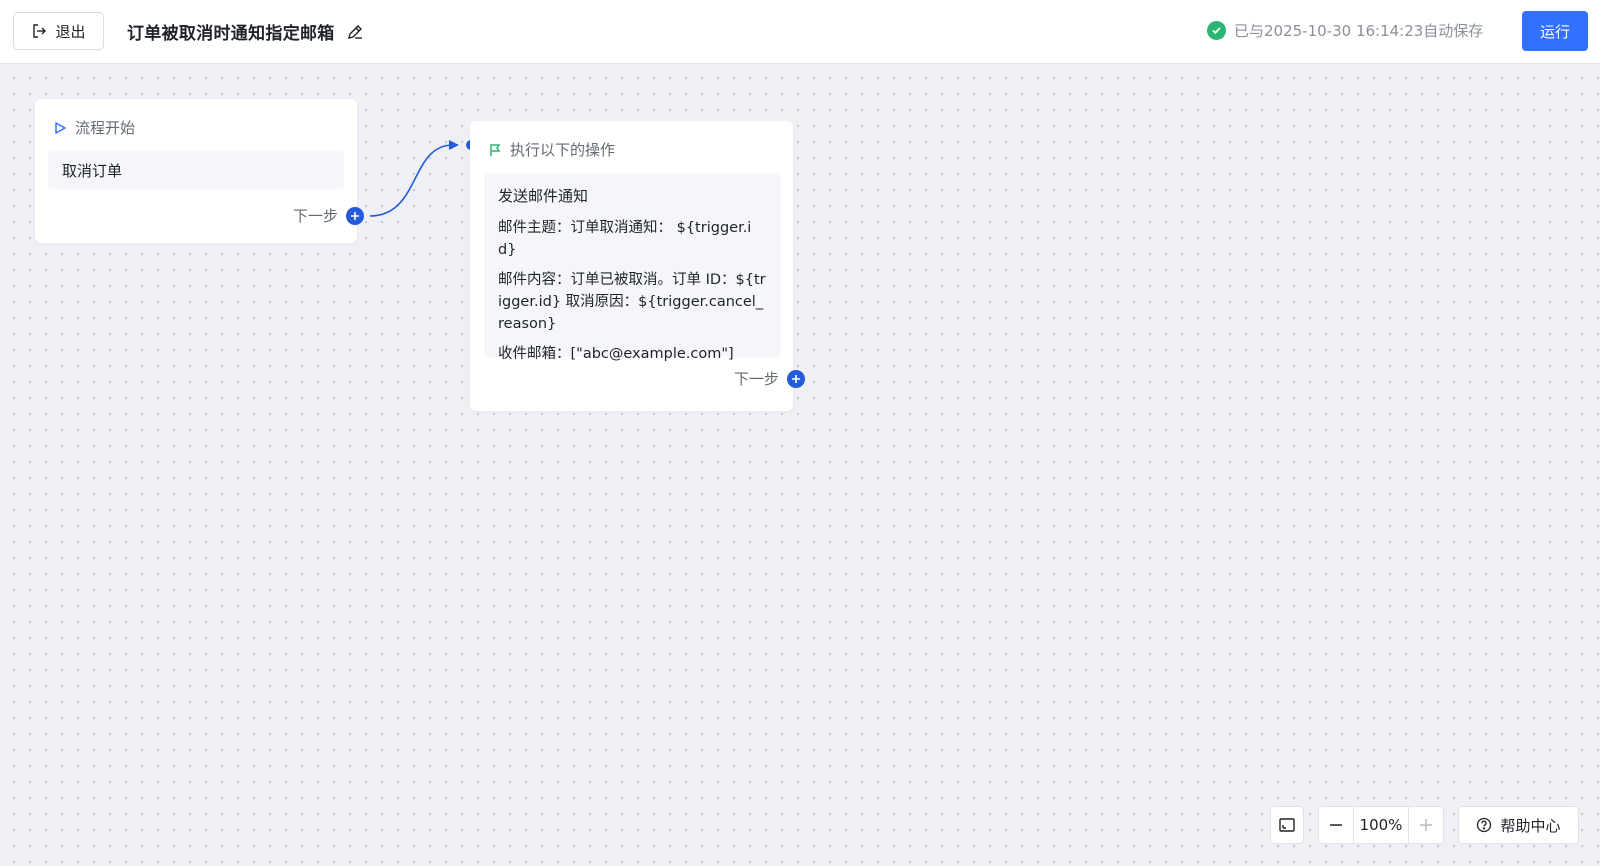  I want to click on zoom-out-button, so click(1336, 825).